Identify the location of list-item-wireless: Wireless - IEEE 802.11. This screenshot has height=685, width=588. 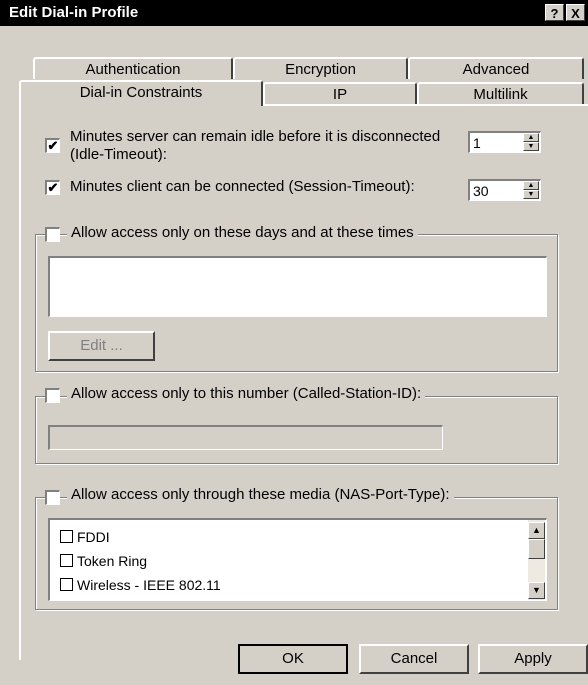
(140, 585).